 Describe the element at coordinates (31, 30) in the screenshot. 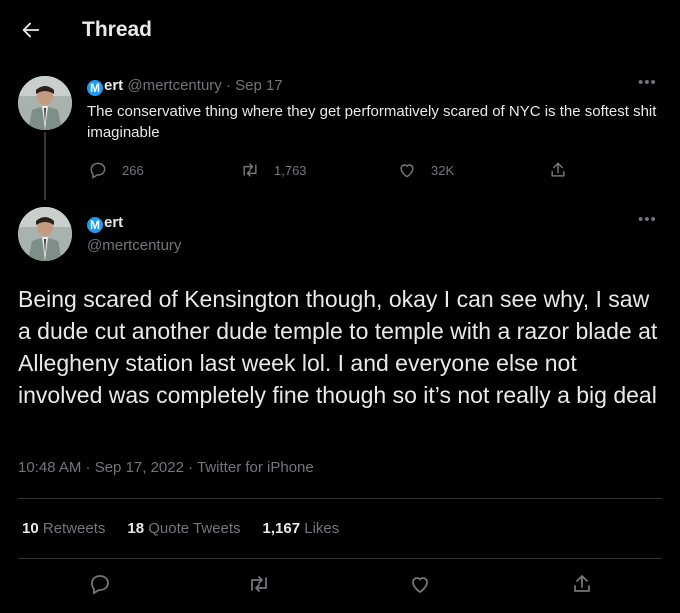

I see `back-arrow-icon` at that location.